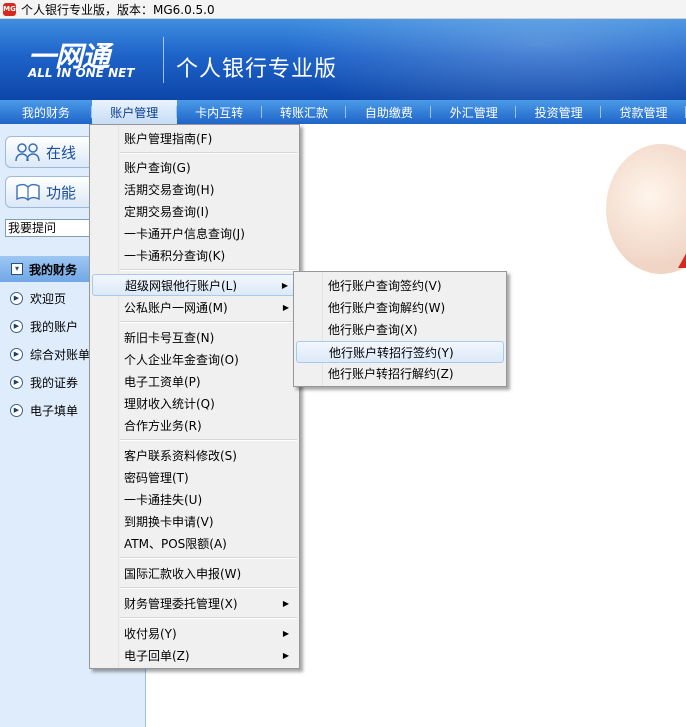 This screenshot has width=686, height=727. Describe the element at coordinates (474, 112) in the screenshot. I see `nav-forex: 外汇管理` at that location.